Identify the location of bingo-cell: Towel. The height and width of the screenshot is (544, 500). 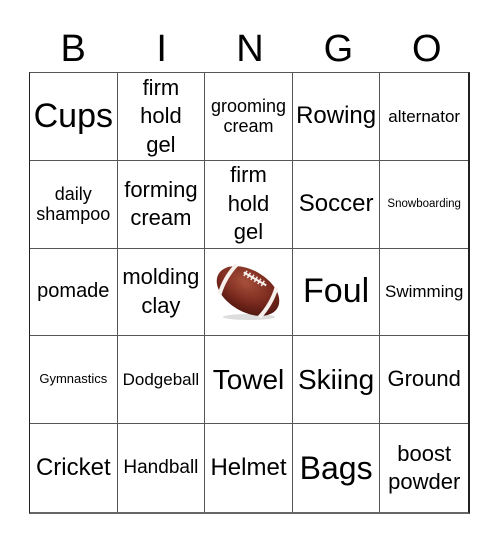
(249, 380).